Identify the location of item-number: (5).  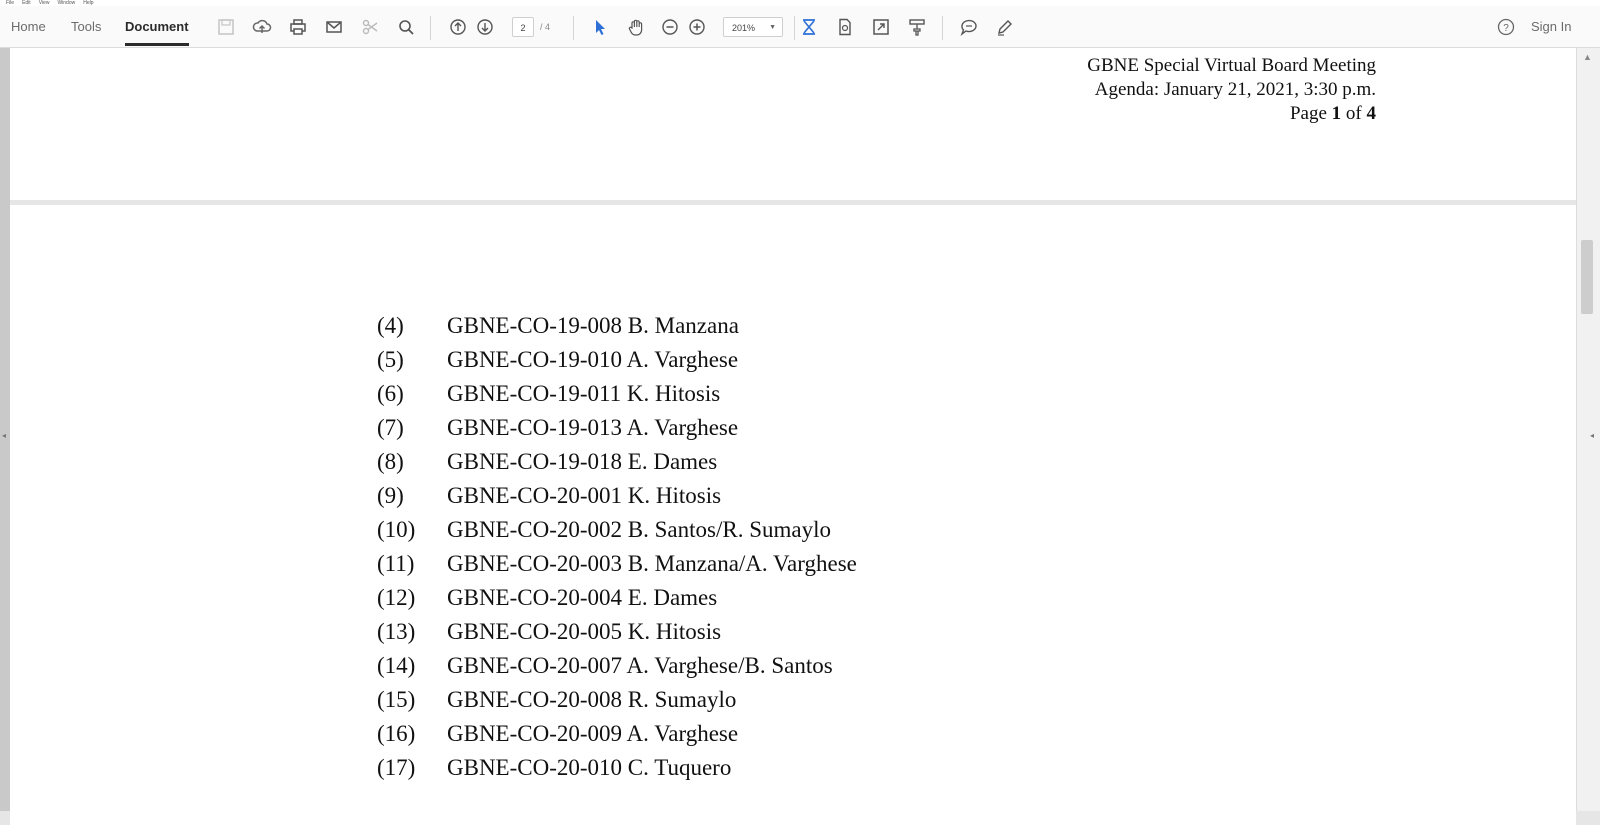
(390, 359).